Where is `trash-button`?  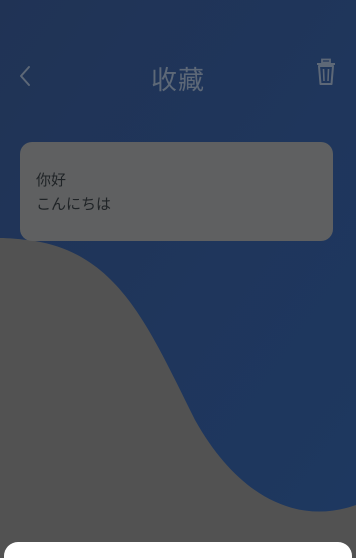
trash-button is located at coordinates (326, 72).